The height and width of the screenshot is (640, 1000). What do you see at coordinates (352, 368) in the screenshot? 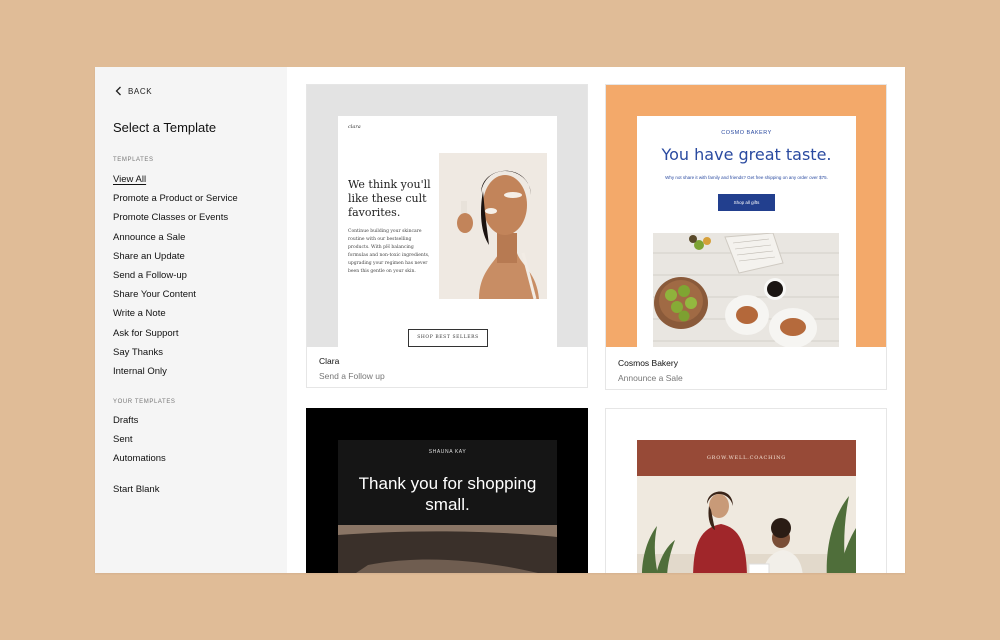
I see `card-meta: Clara Send a Follow up` at bounding box center [352, 368].